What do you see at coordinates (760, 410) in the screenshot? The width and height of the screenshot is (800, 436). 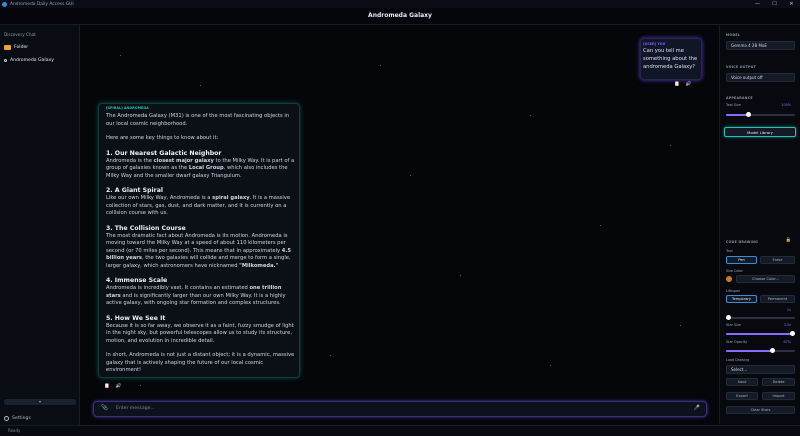 I see `clear-stars-button: Clear Stars` at bounding box center [760, 410].